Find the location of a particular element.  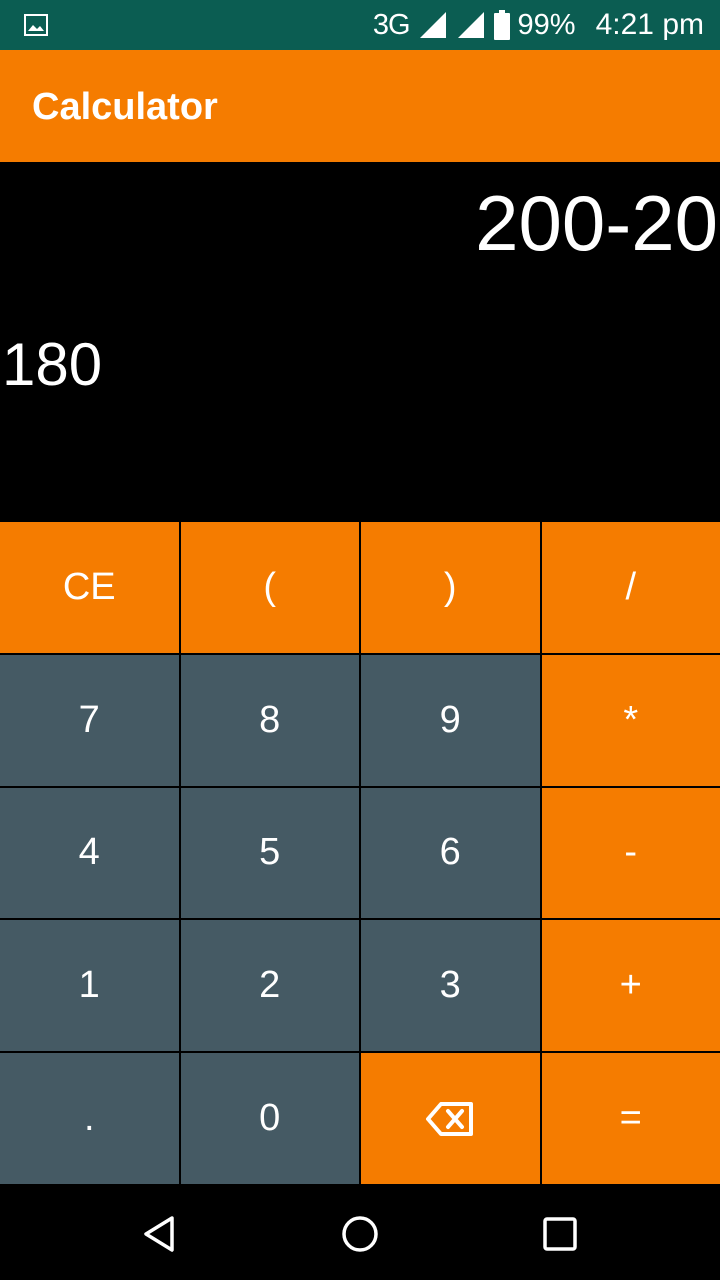

open-paren-button: ( is located at coordinates (269, 587).